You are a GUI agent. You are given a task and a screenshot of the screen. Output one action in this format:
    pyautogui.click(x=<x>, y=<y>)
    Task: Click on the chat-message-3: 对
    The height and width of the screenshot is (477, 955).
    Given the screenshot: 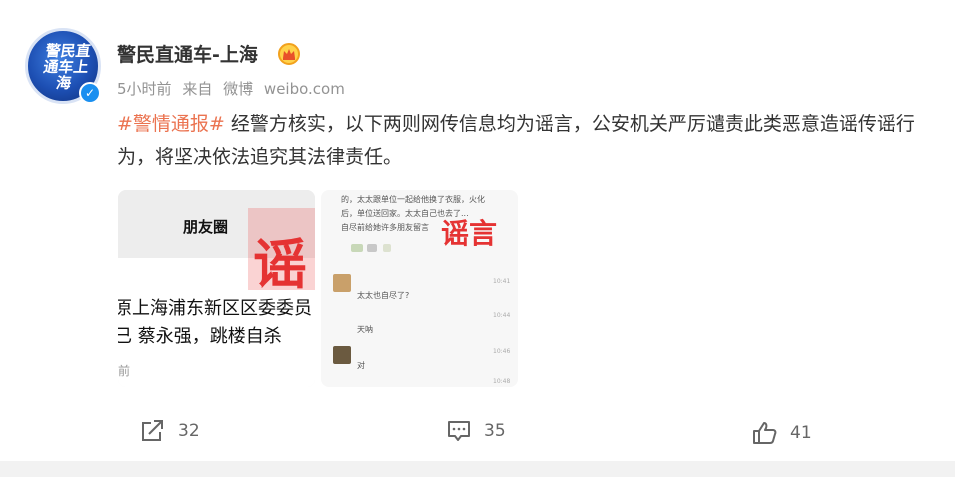 What is the action you would take?
    pyautogui.click(x=361, y=365)
    